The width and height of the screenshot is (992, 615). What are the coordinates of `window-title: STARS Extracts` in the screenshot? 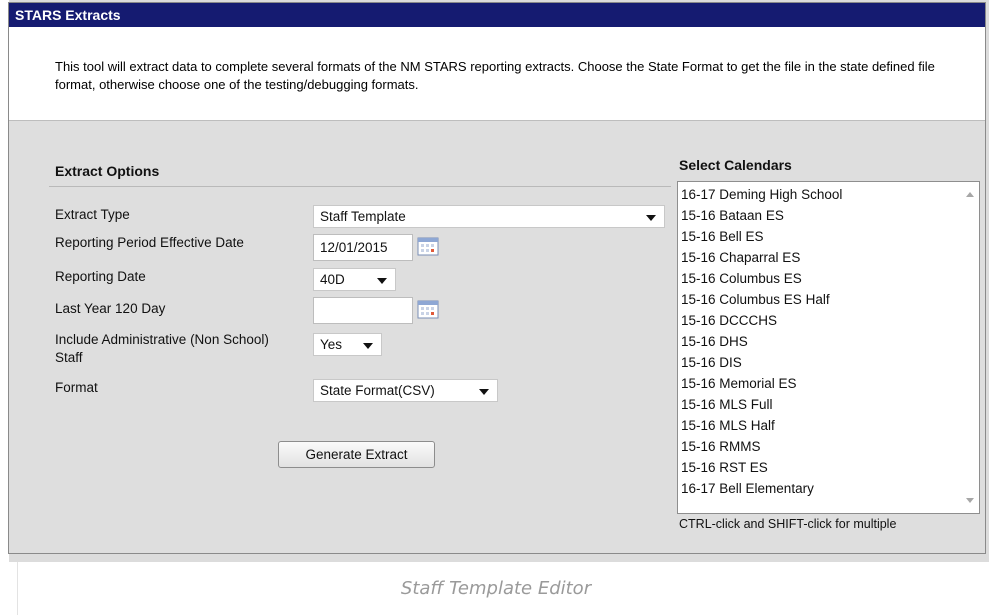 It's located at (68, 15).